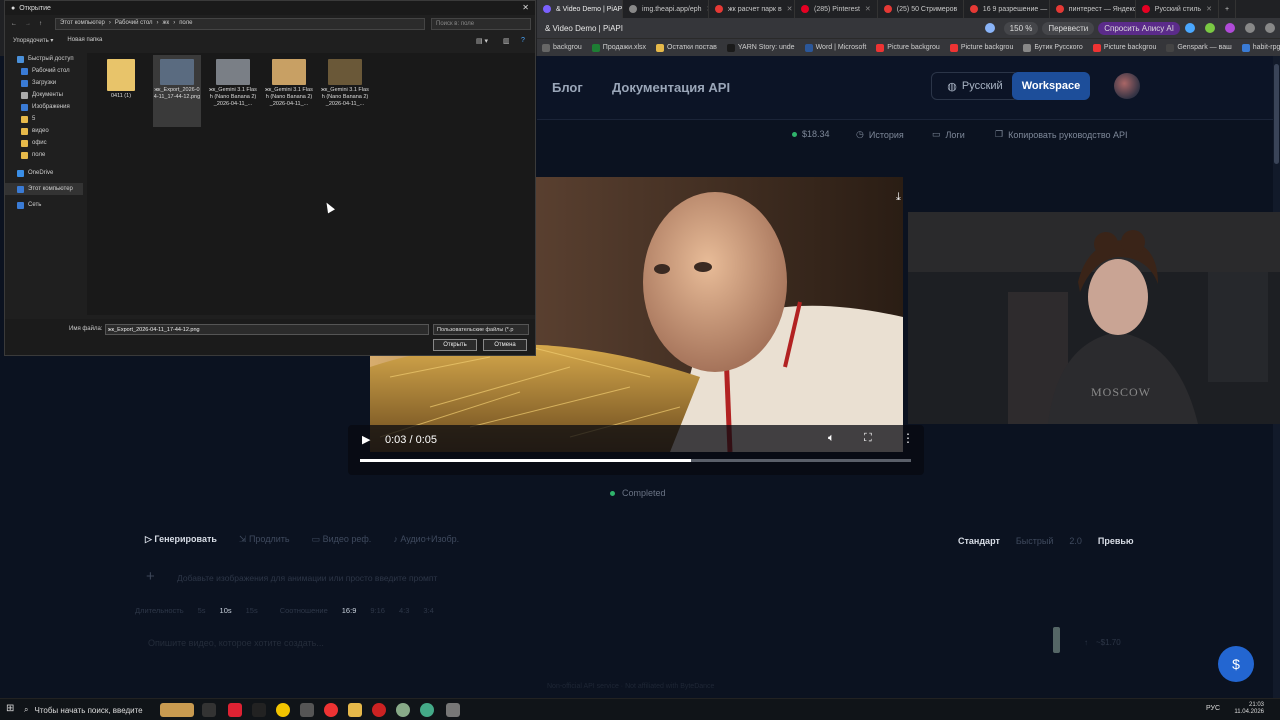 The image size is (1280, 720). What do you see at coordinates (1007, 9) in the screenshot?
I see `browser-tab: 16 9 разрешение —✕` at bounding box center [1007, 9].